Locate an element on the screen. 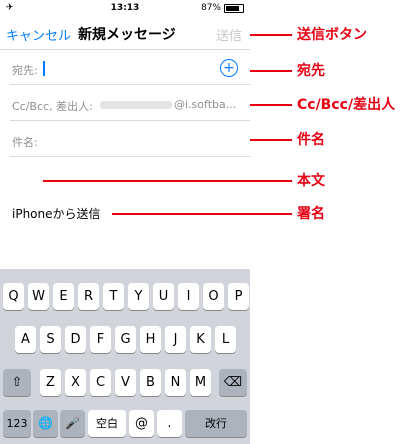 This screenshot has height=444, width=402. key-x: X is located at coordinates (75, 382).